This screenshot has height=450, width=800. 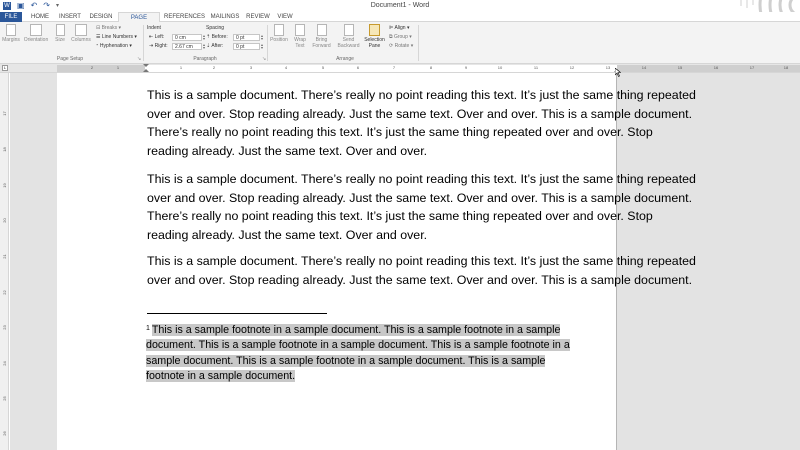 What do you see at coordinates (101, 68) in the screenshot?
I see `ruler-left-margin` at bounding box center [101, 68].